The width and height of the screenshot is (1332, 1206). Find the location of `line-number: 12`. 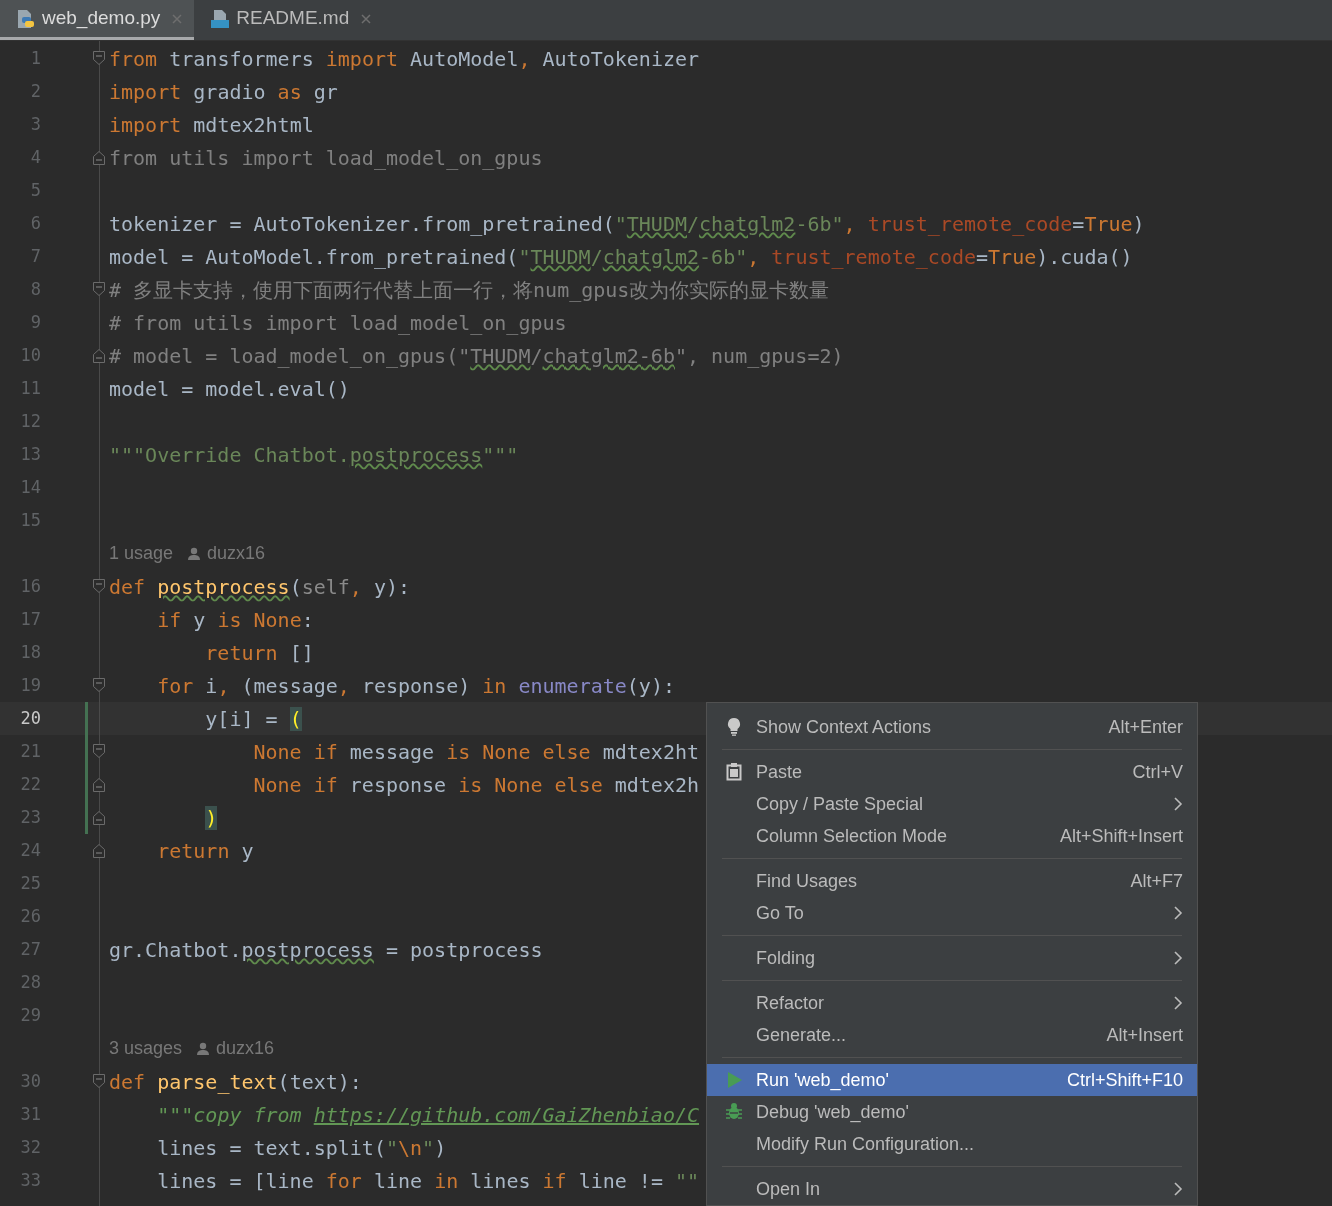

line-number: 12 is located at coordinates (30, 421).